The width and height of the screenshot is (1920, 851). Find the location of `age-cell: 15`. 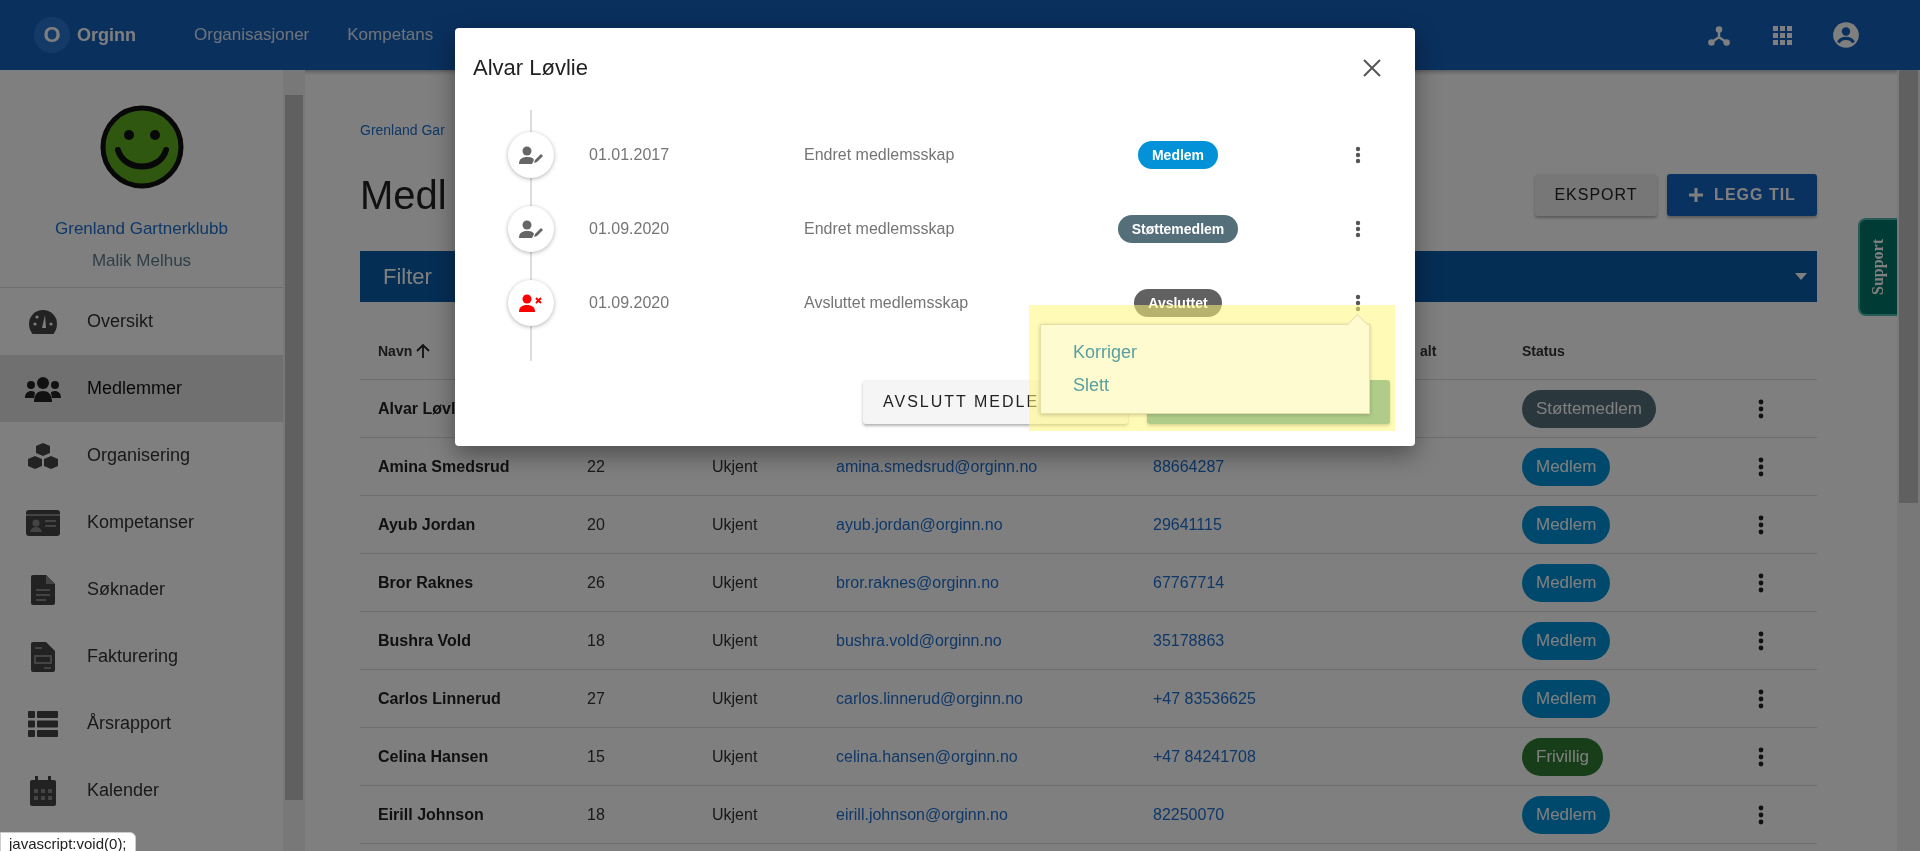

age-cell: 15 is located at coordinates (596, 756).